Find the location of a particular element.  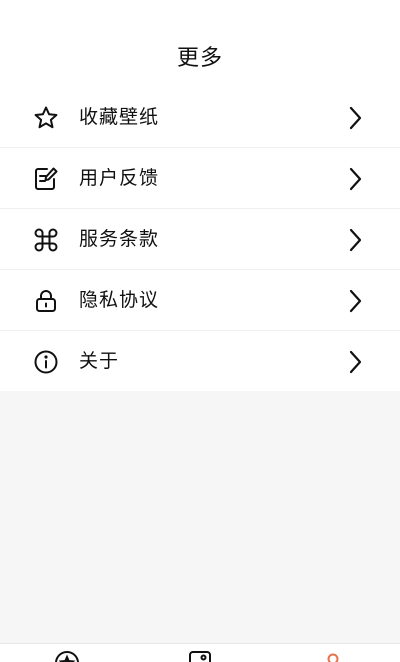

info-icon is located at coordinates (46, 362).